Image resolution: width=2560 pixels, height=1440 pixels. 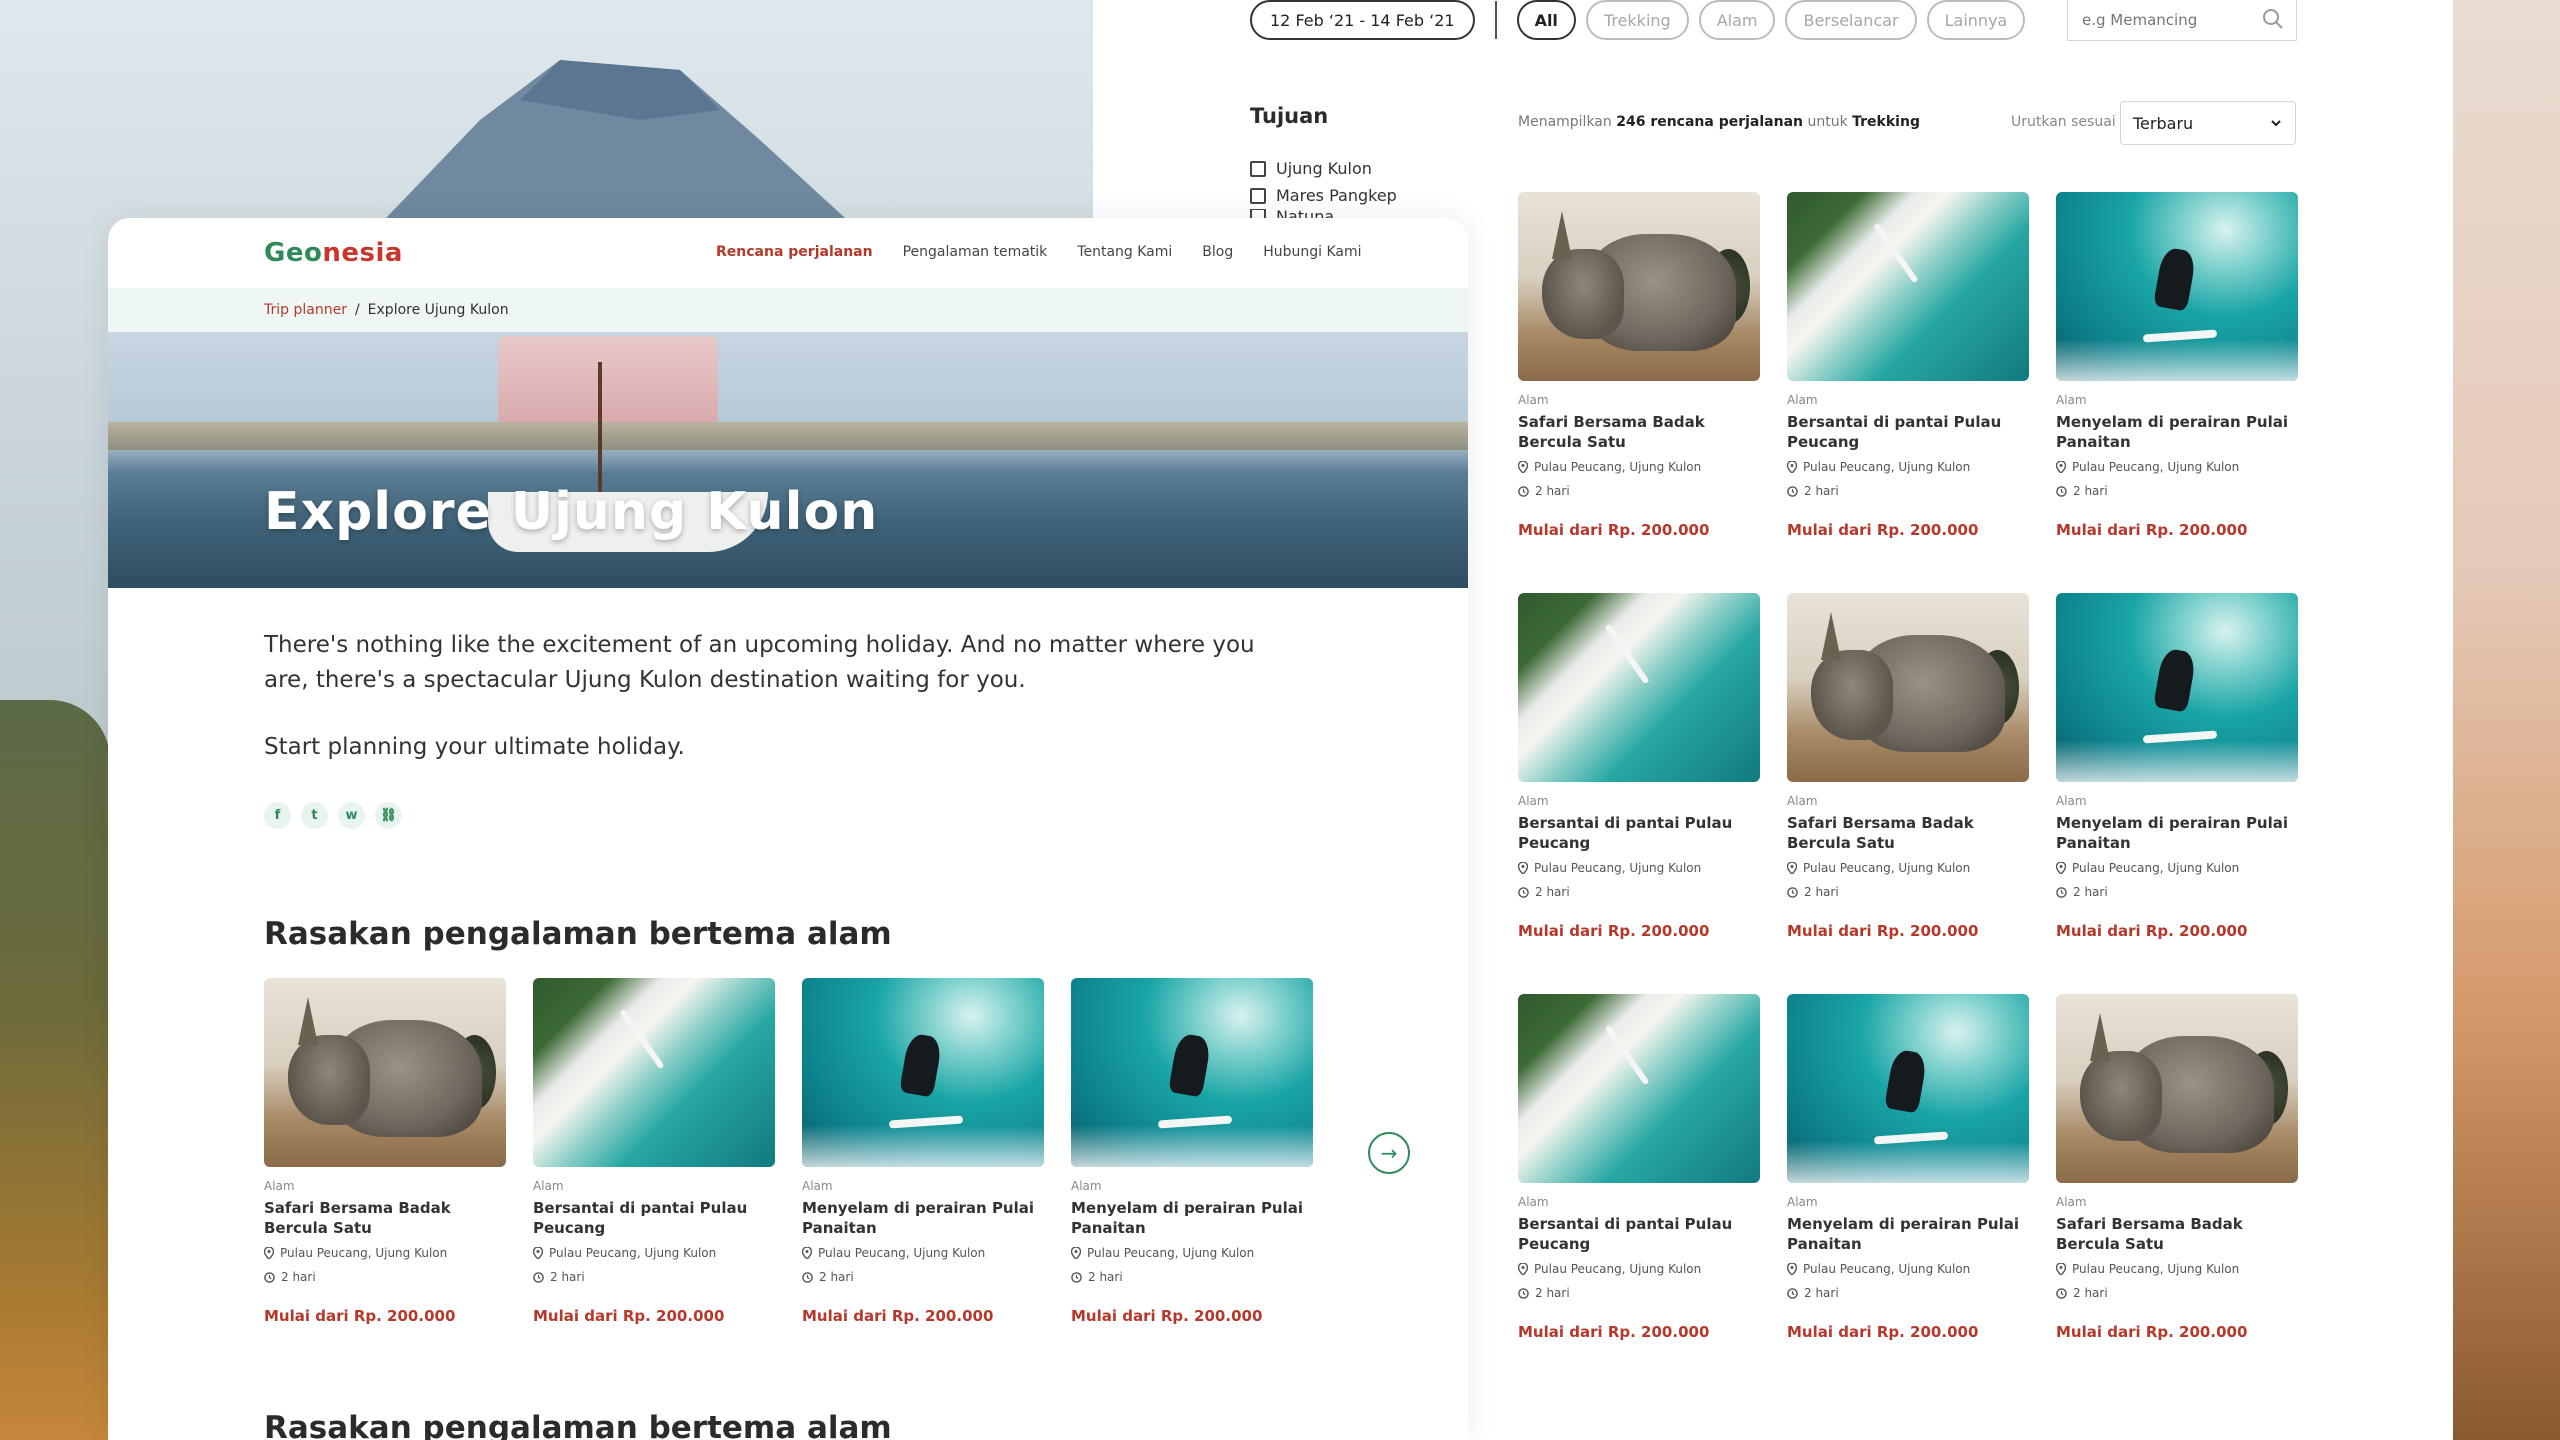 What do you see at coordinates (1851, 20) in the screenshot?
I see `chip-berselancar: Berselancar` at bounding box center [1851, 20].